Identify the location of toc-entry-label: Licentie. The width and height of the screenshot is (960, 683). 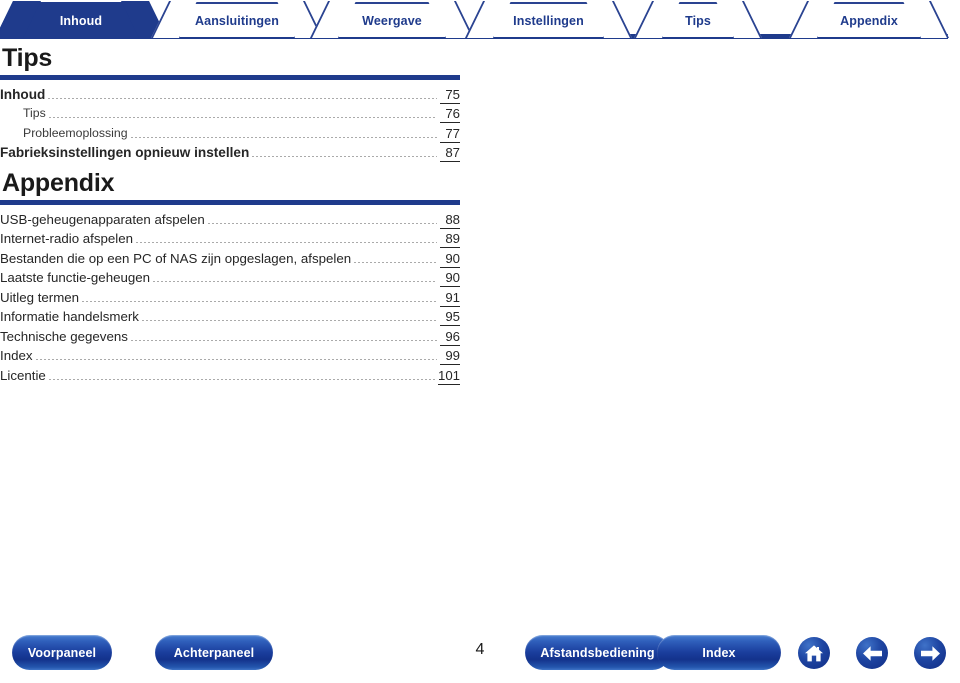
(23, 375).